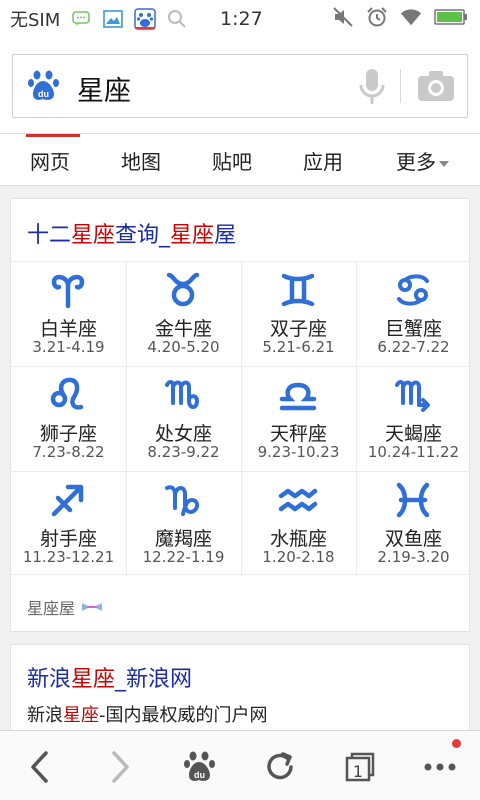 The width and height of the screenshot is (480, 800). Describe the element at coordinates (298, 419) in the screenshot. I see `zodiac-libra: 天秤座 9.23-10.23` at that location.